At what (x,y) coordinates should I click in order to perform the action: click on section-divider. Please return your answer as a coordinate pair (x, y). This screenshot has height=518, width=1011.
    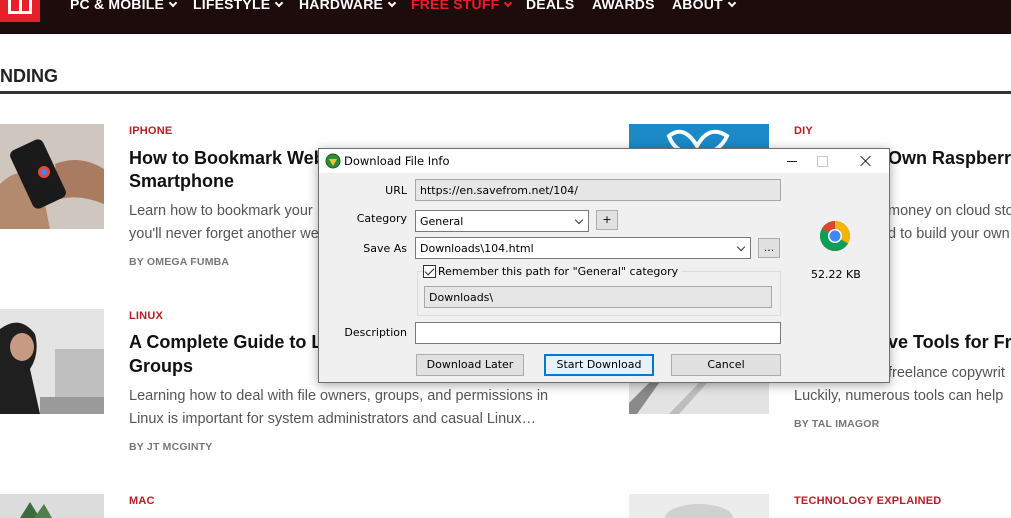
    Looking at the image, I should click on (505, 92).